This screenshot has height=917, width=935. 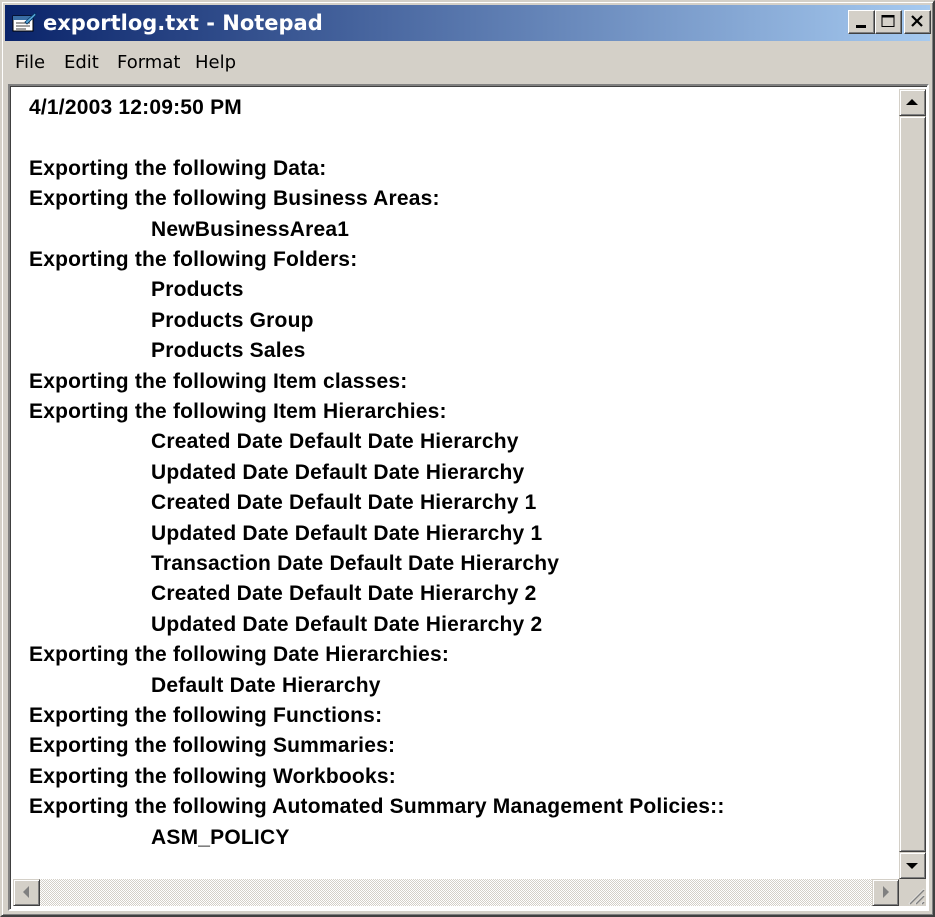 I want to click on arrow-left-icon, so click(x=26, y=892).